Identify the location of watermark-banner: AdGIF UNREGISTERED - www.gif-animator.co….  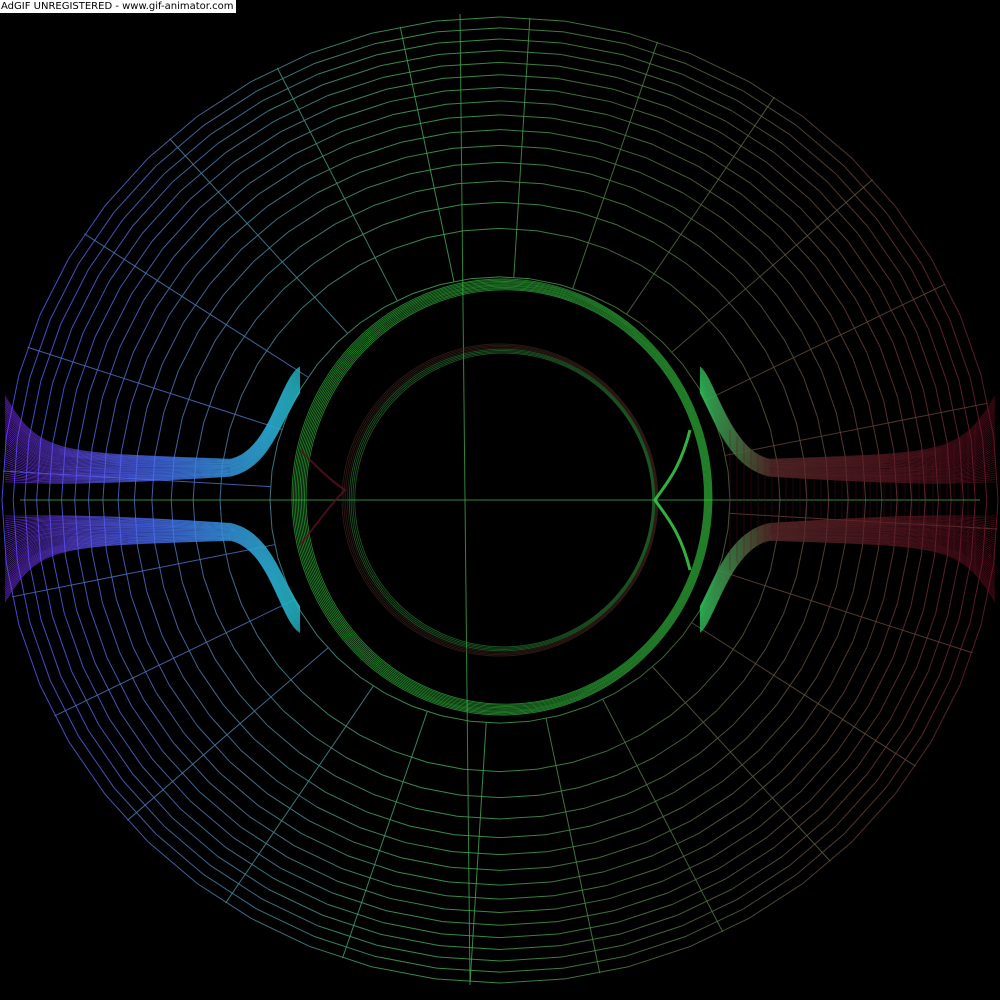
(118, 6).